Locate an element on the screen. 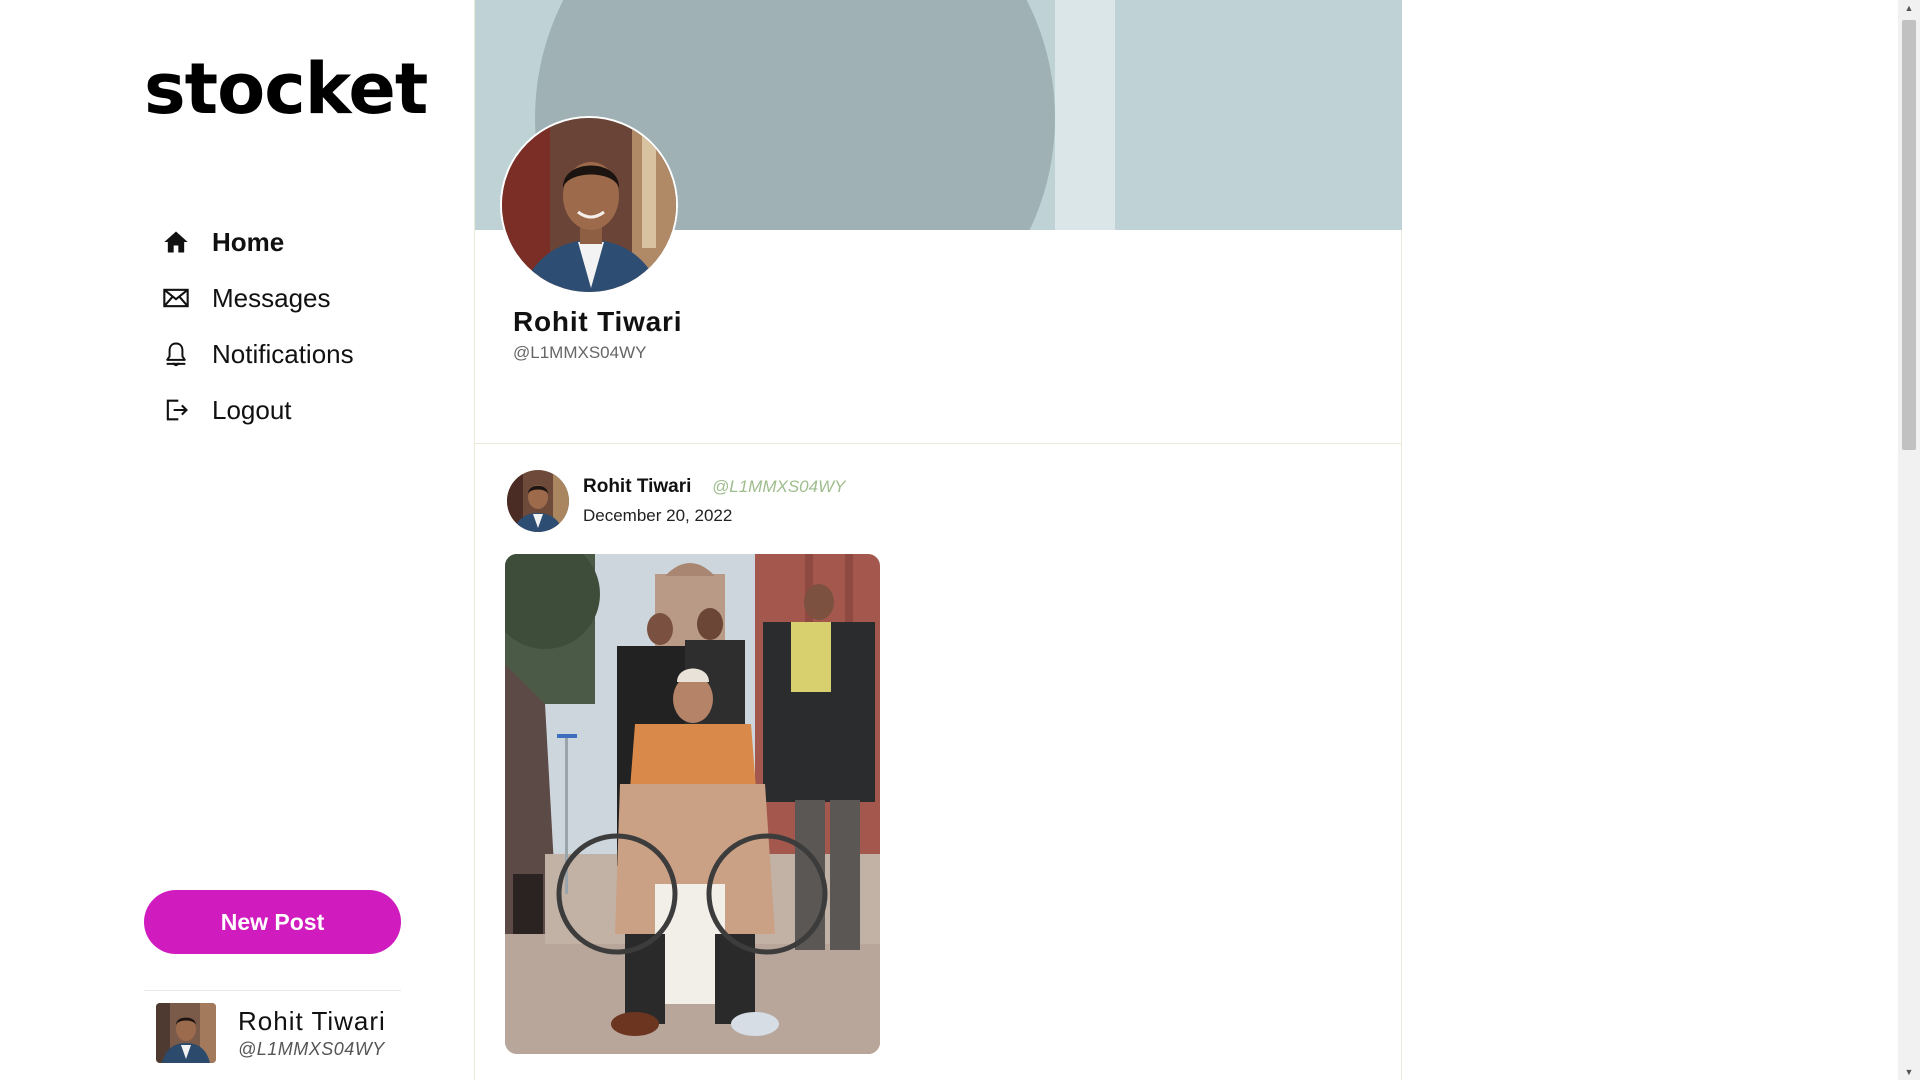 This screenshot has height=1080, width=1920. current-user-text: Rohit Tiwari @L1MMXS04WY is located at coordinates (312, 1033).